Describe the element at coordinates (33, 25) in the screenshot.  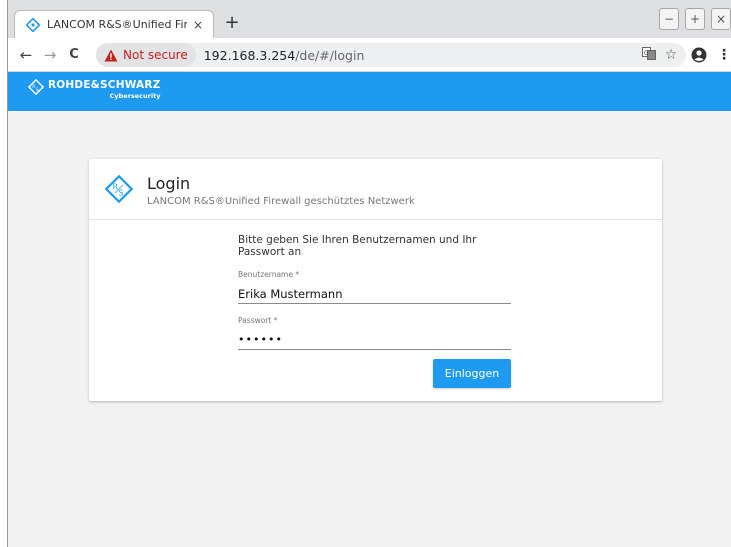
I see `rs-diamond-favicon-icon` at that location.